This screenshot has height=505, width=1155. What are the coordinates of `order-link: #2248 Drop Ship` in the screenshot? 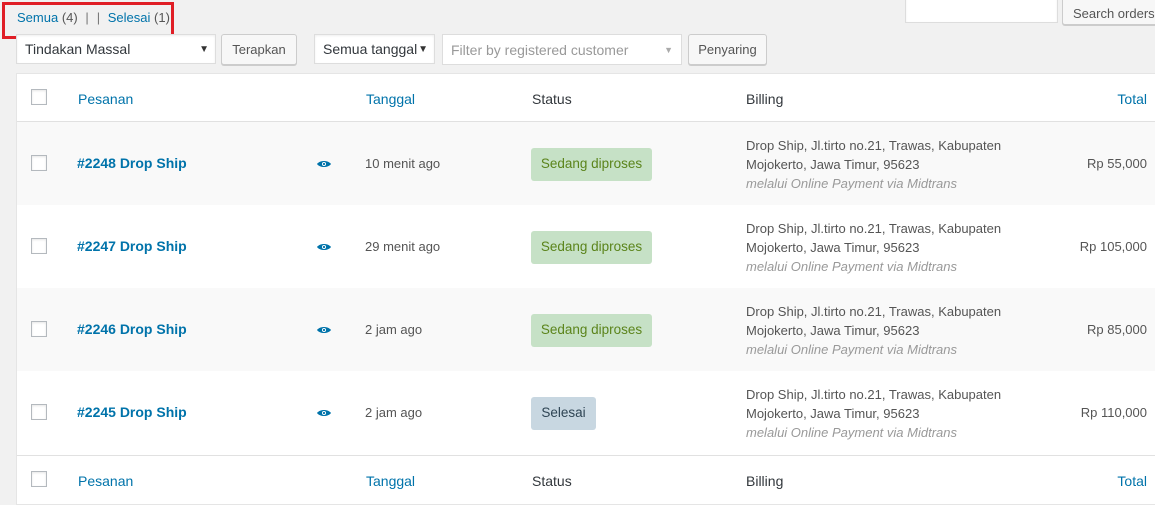 It's located at (132, 163).